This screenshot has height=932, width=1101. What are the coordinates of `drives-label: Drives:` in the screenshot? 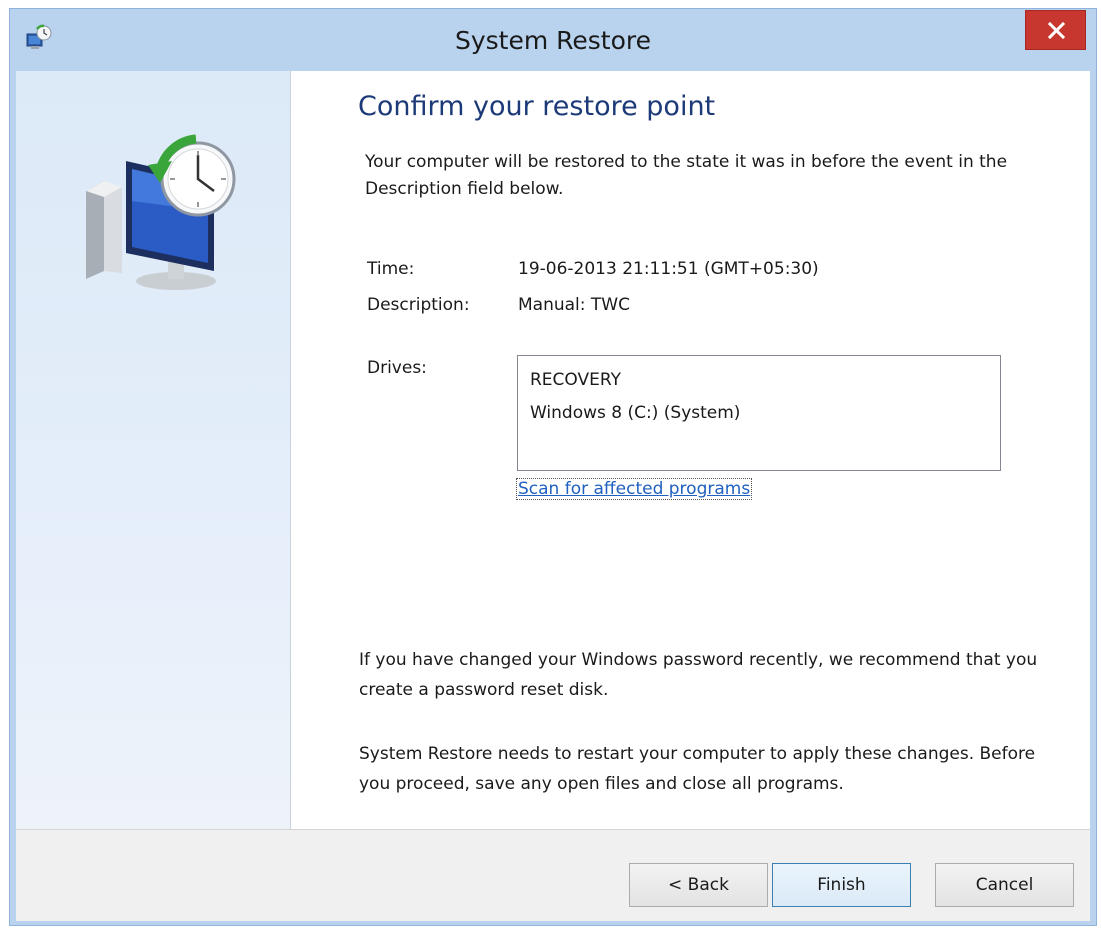 It's located at (397, 368).